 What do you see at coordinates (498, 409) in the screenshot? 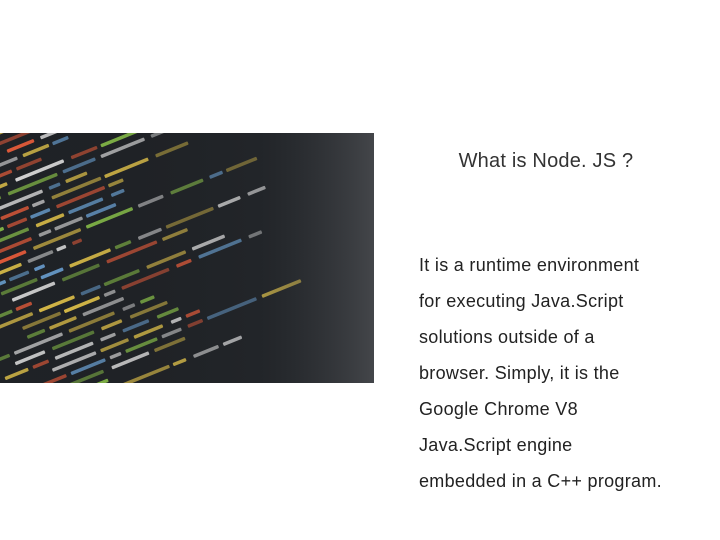
I see `body-line: Google Chrome V8` at bounding box center [498, 409].